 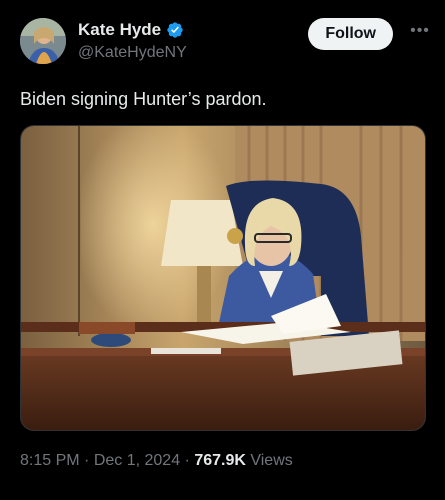 I want to click on more-horizontal-icon: •••, so click(x=420, y=33).